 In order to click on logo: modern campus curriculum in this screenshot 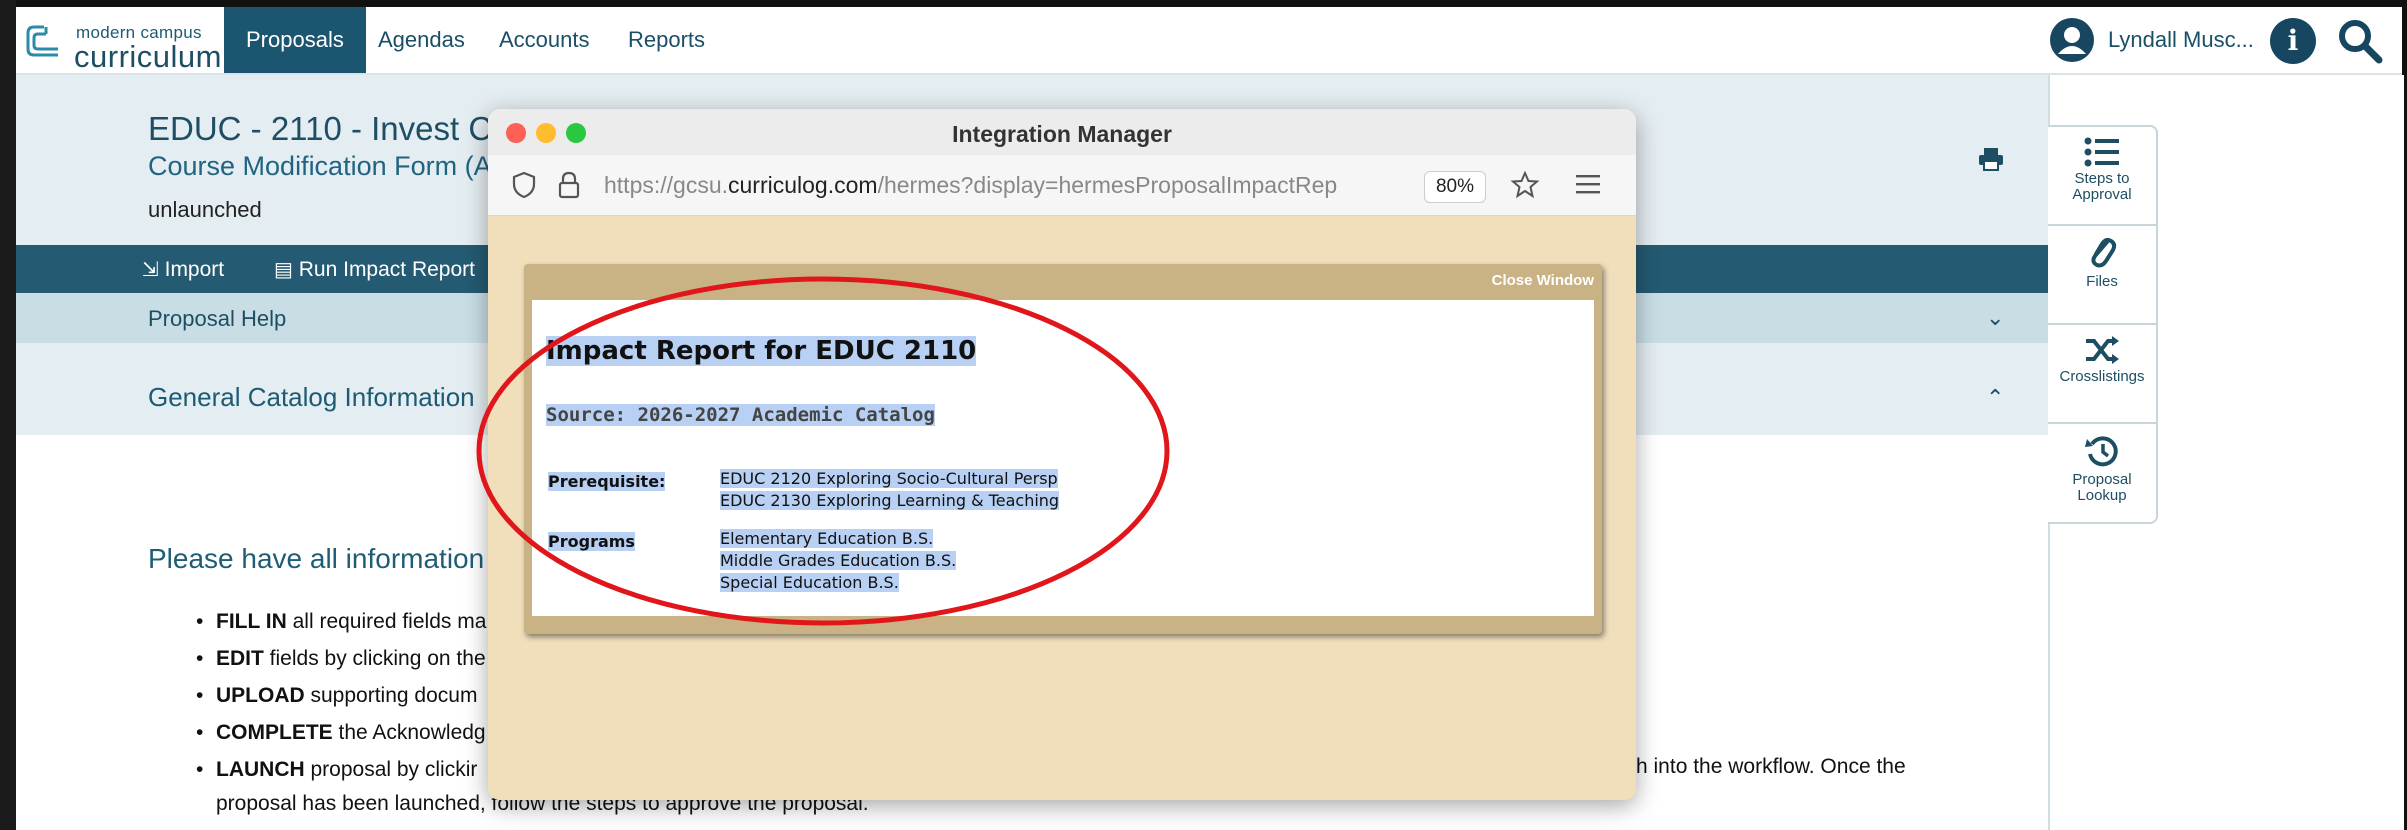, I will do `click(129, 45)`.